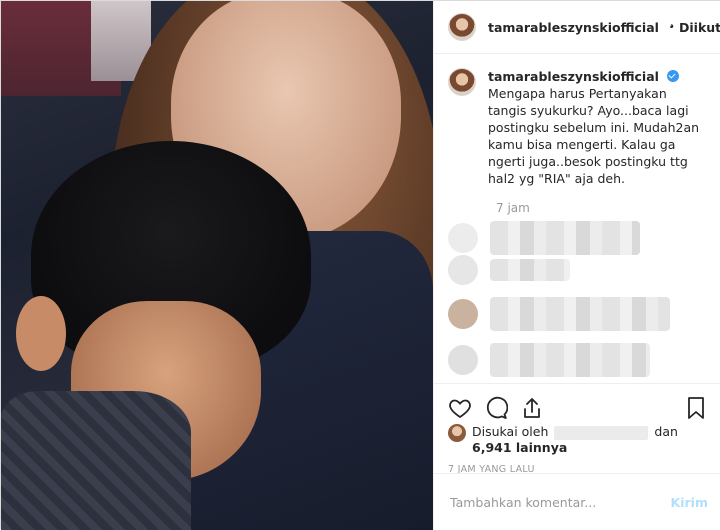  What do you see at coordinates (496, 408) in the screenshot?
I see `comment-icon` at bounding box center [496, 408].